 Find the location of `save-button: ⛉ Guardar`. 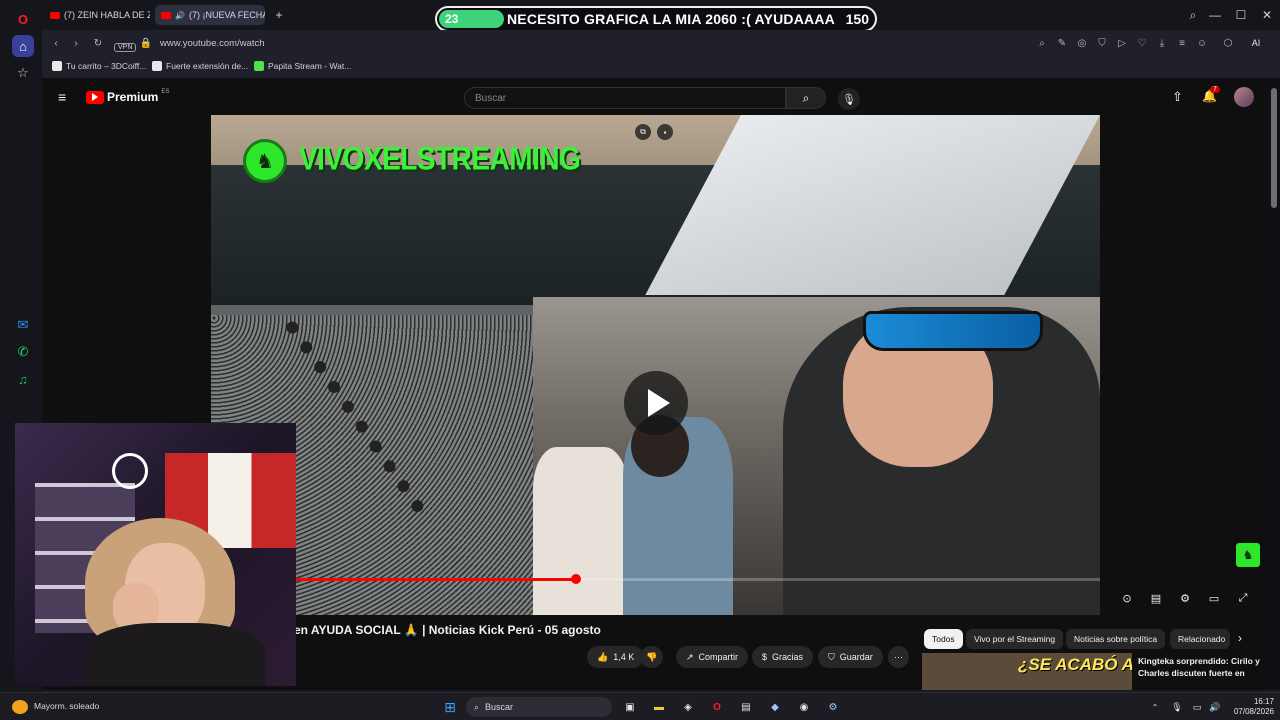

save-button: ⛉ Guardar is located at coordinates (850, 657).